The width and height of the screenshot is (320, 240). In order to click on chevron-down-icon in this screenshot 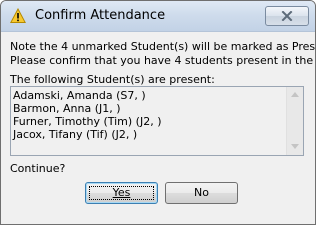, I will do `click(295, 146)`.